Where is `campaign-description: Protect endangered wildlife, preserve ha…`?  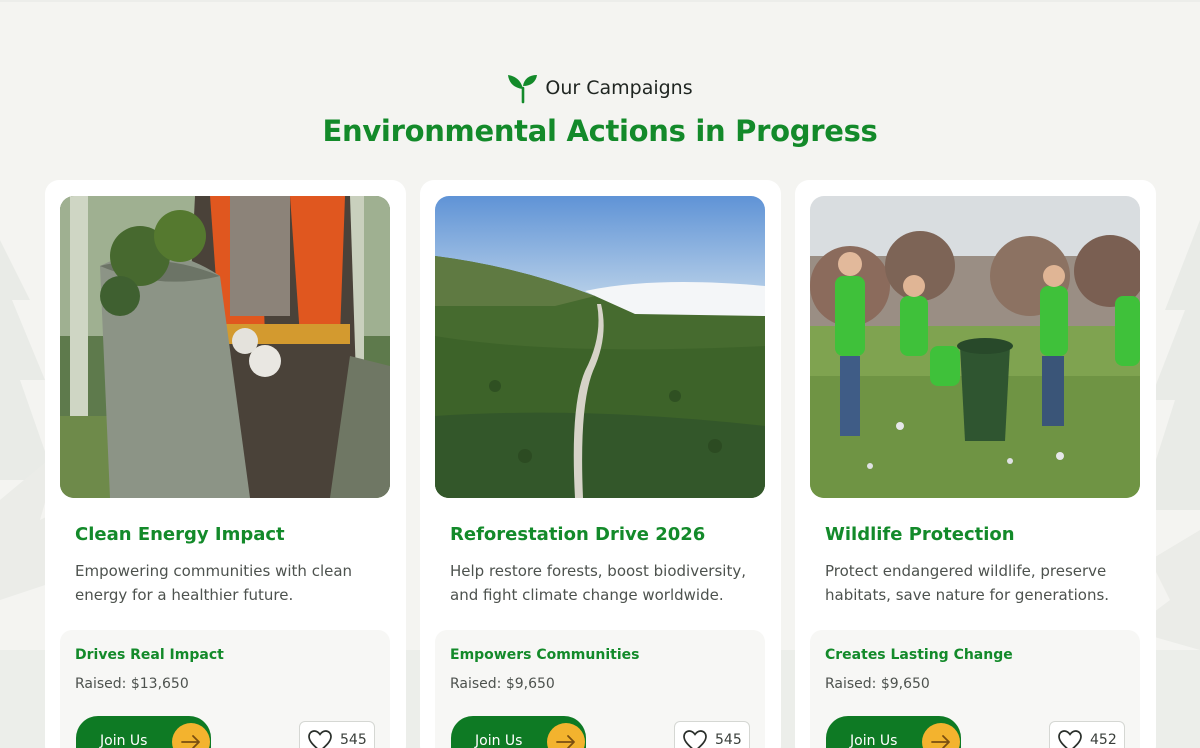 campaign-description: Protect endangered wildlife, preserve ha… is located at coordinates (967, 583).